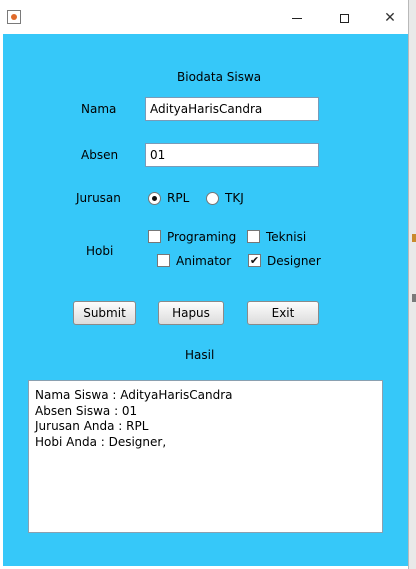  I want to click on teknisi-checkbox, so click(253, 236).